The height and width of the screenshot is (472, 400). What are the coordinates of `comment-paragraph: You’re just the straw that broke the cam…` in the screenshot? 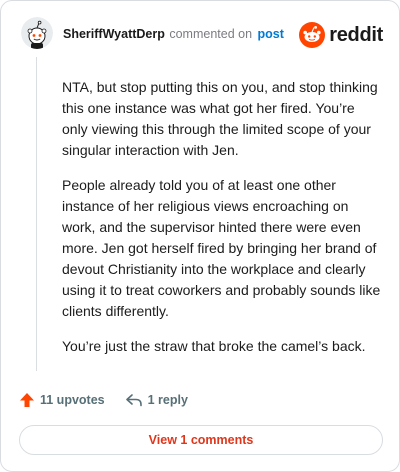 It's located at (214, 346).